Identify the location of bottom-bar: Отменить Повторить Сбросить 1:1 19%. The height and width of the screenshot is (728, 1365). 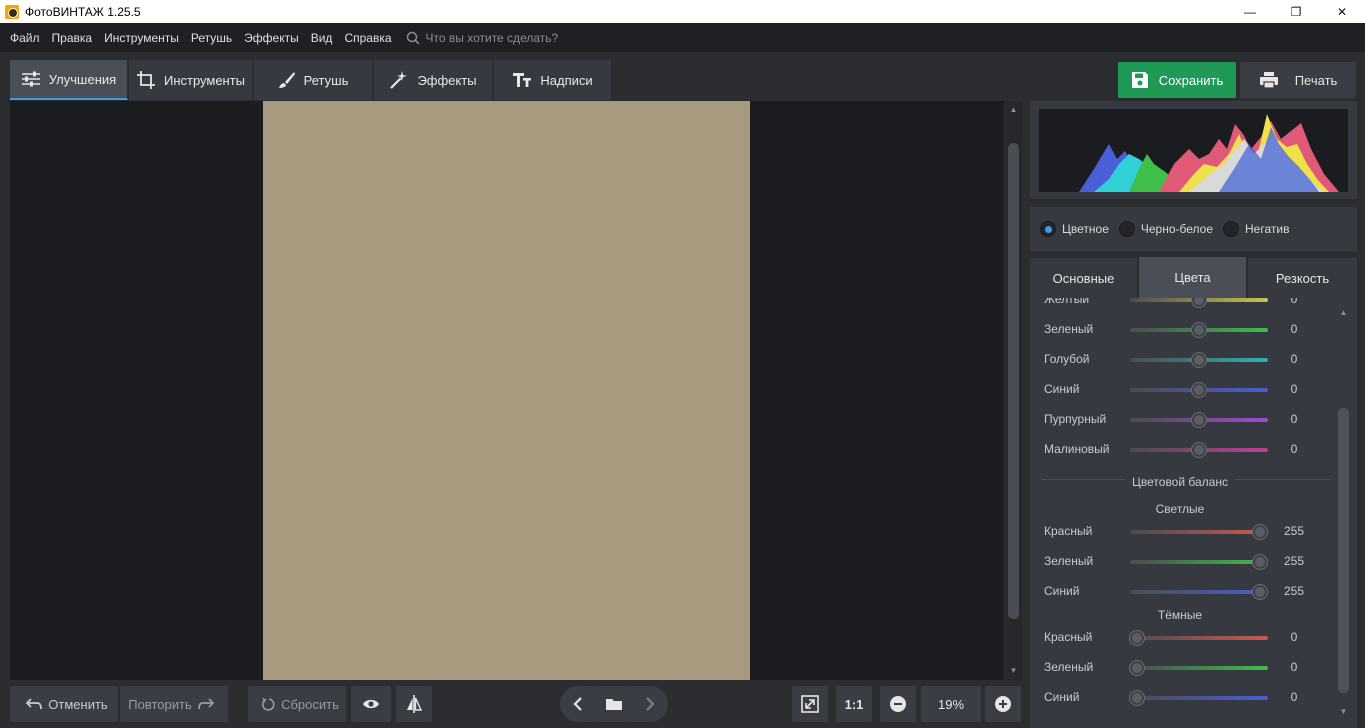
(511, 704).